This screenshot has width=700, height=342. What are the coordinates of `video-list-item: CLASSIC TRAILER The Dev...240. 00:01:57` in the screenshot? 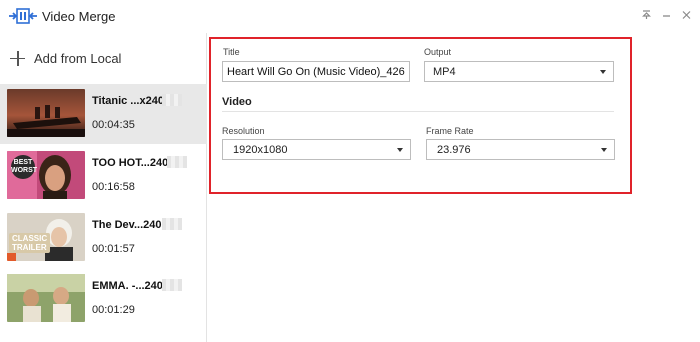 It's located at (103, 238).